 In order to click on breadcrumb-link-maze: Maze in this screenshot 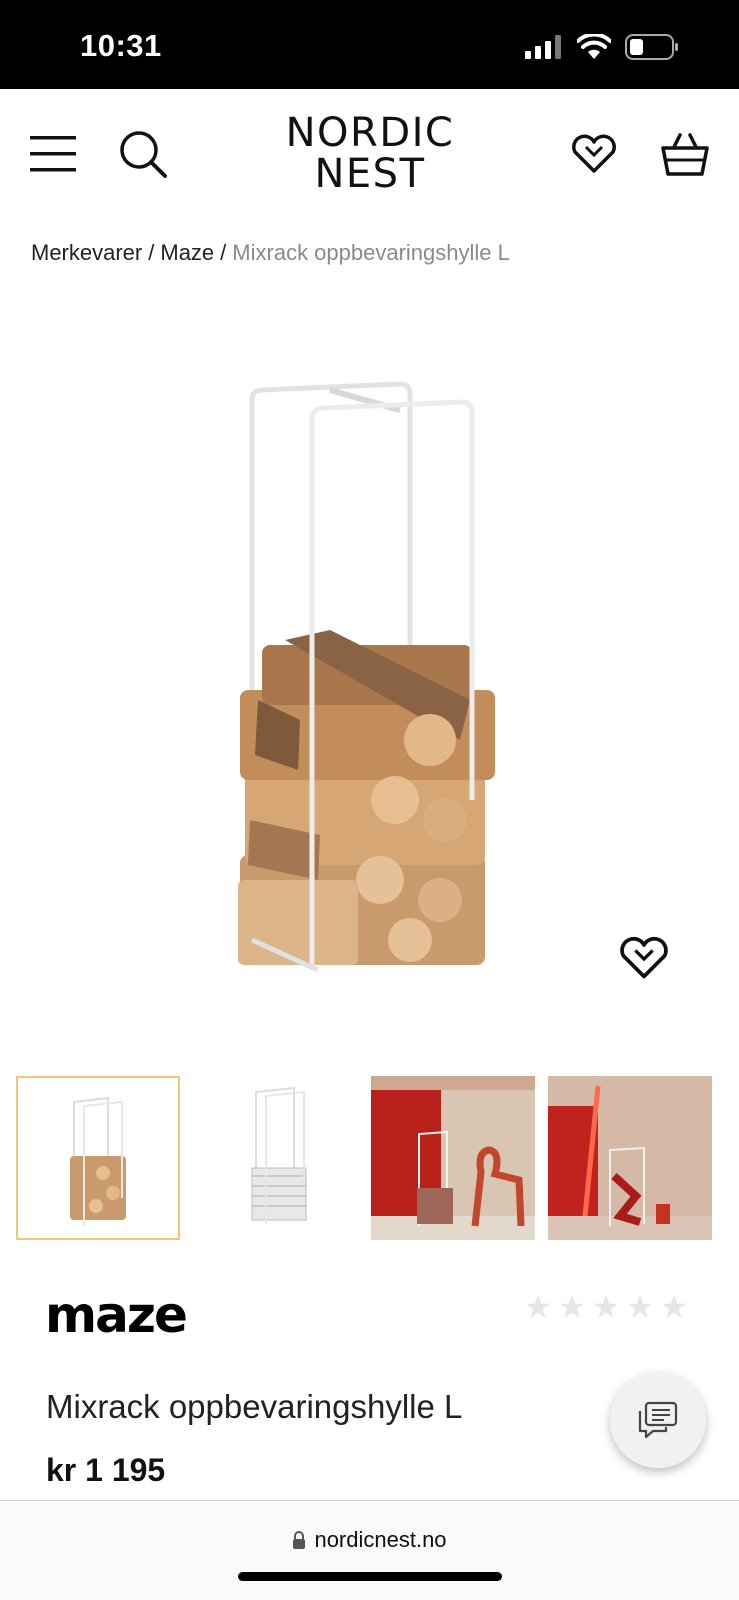, I will do `click(187, 252)`.